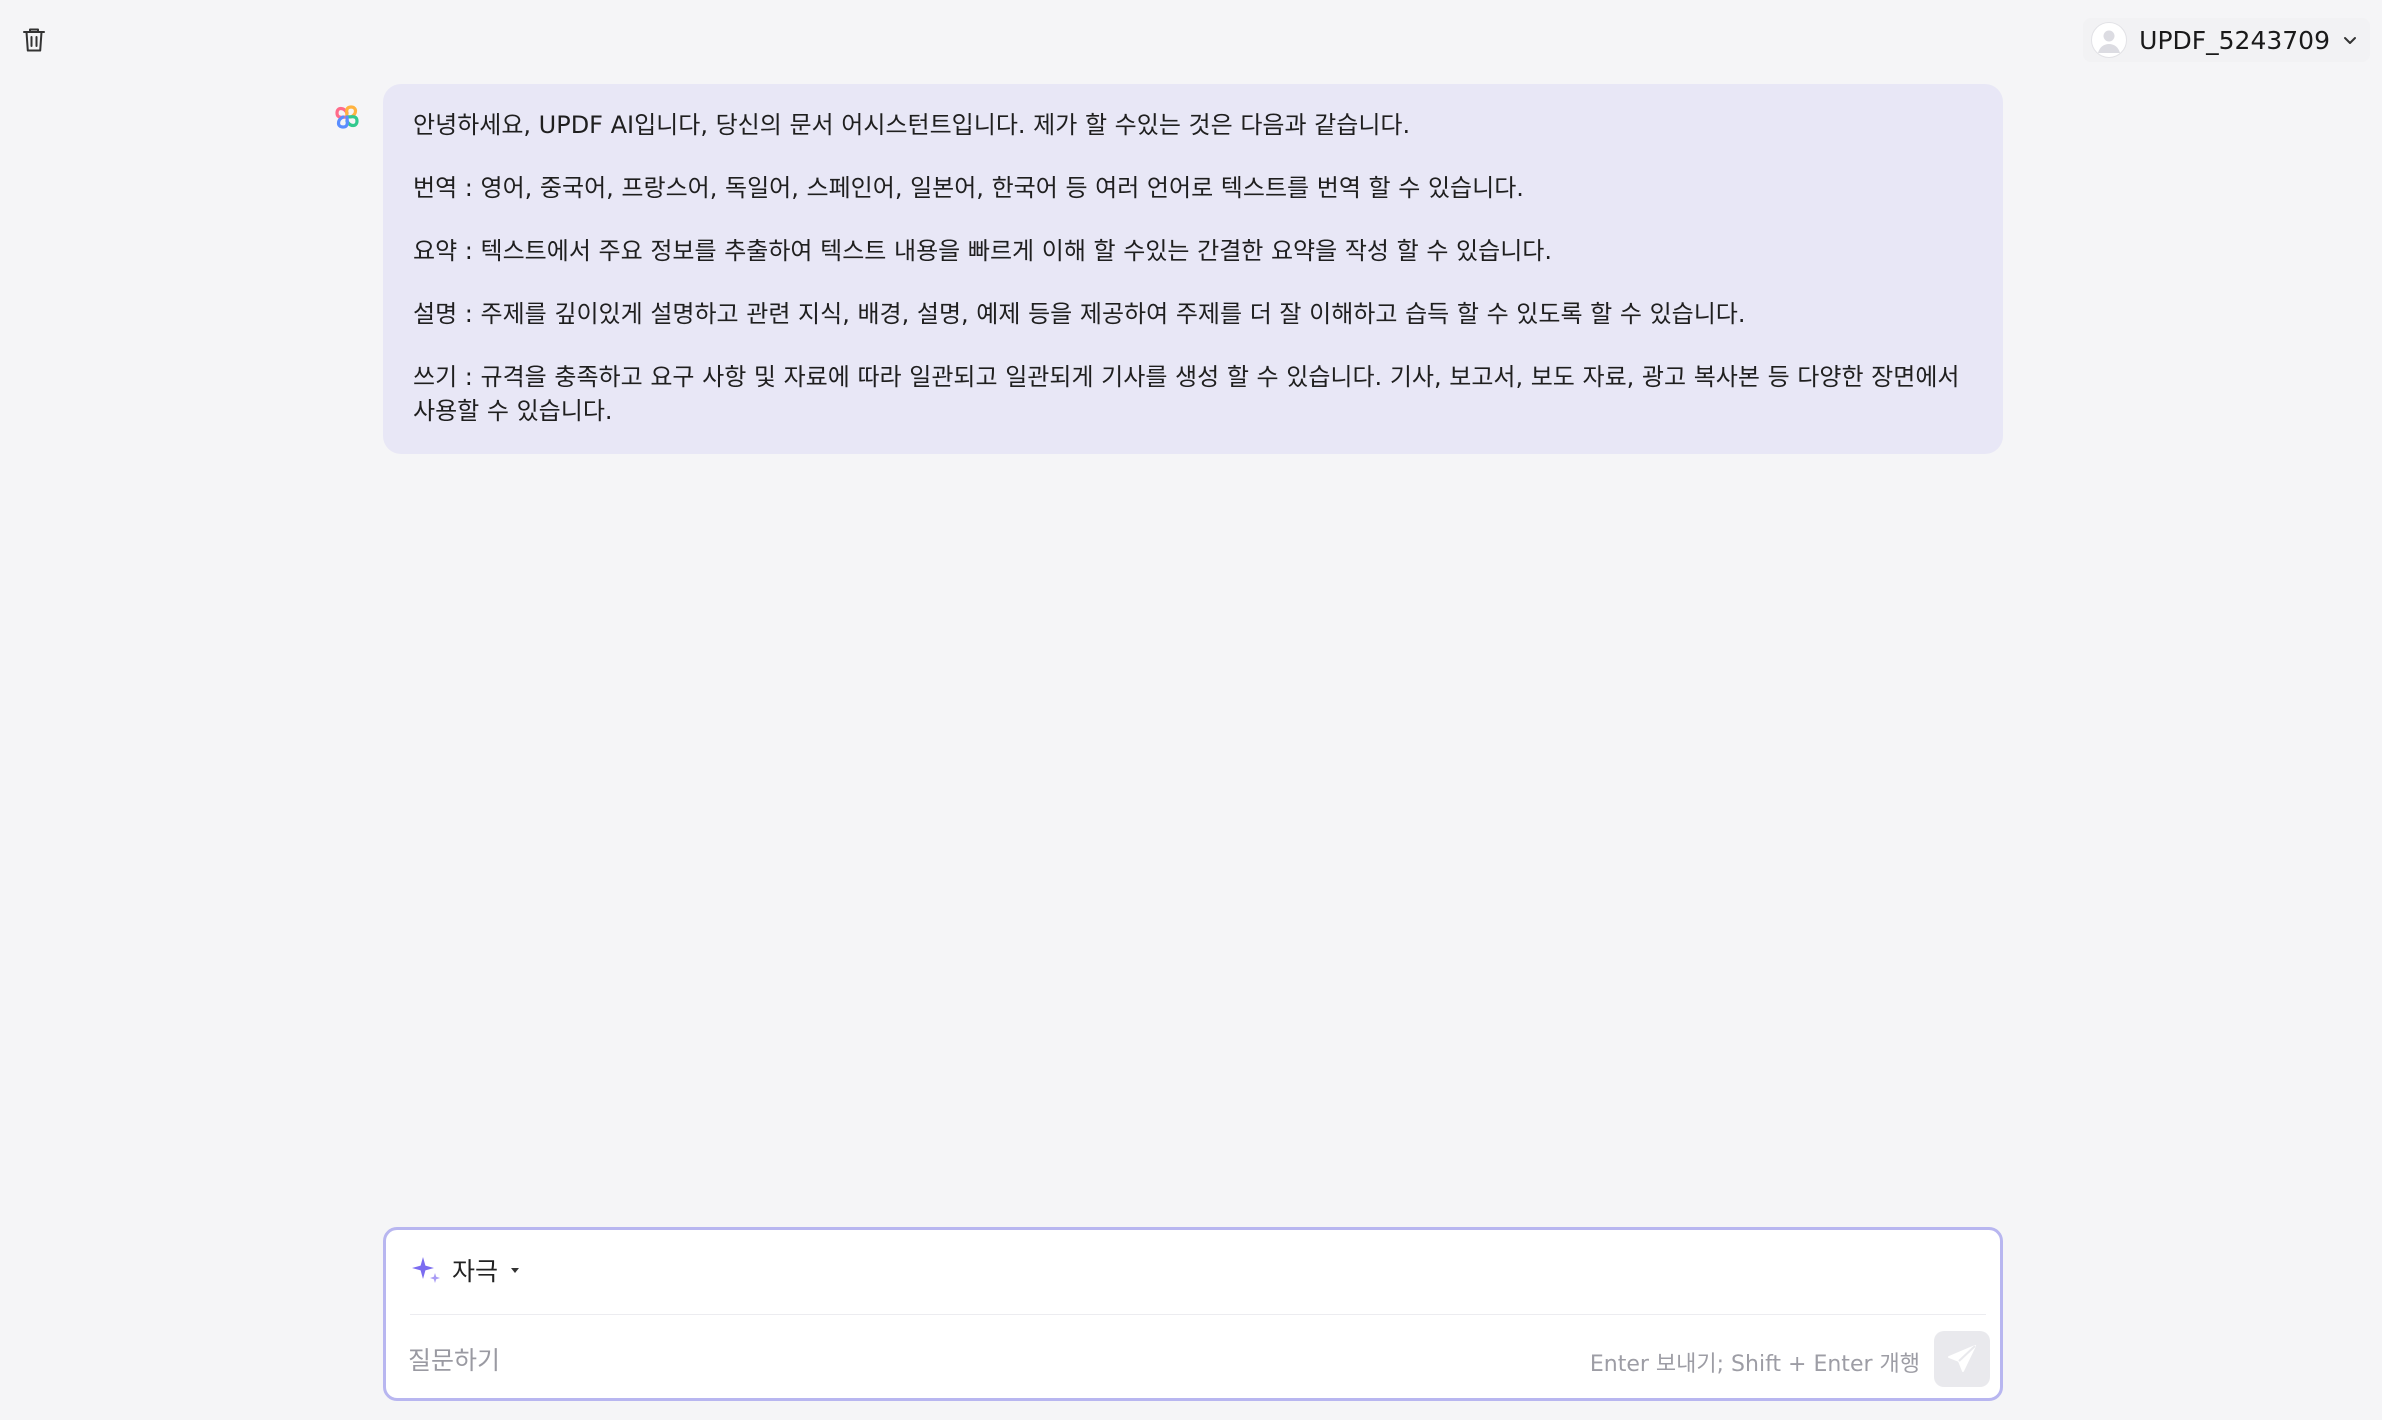 The width and height of the screenshot is (2382, 1420). What do you see at coordinates (983, 1360) in the screenshot?
I see `question-input` at bounding box center [983, 1360].